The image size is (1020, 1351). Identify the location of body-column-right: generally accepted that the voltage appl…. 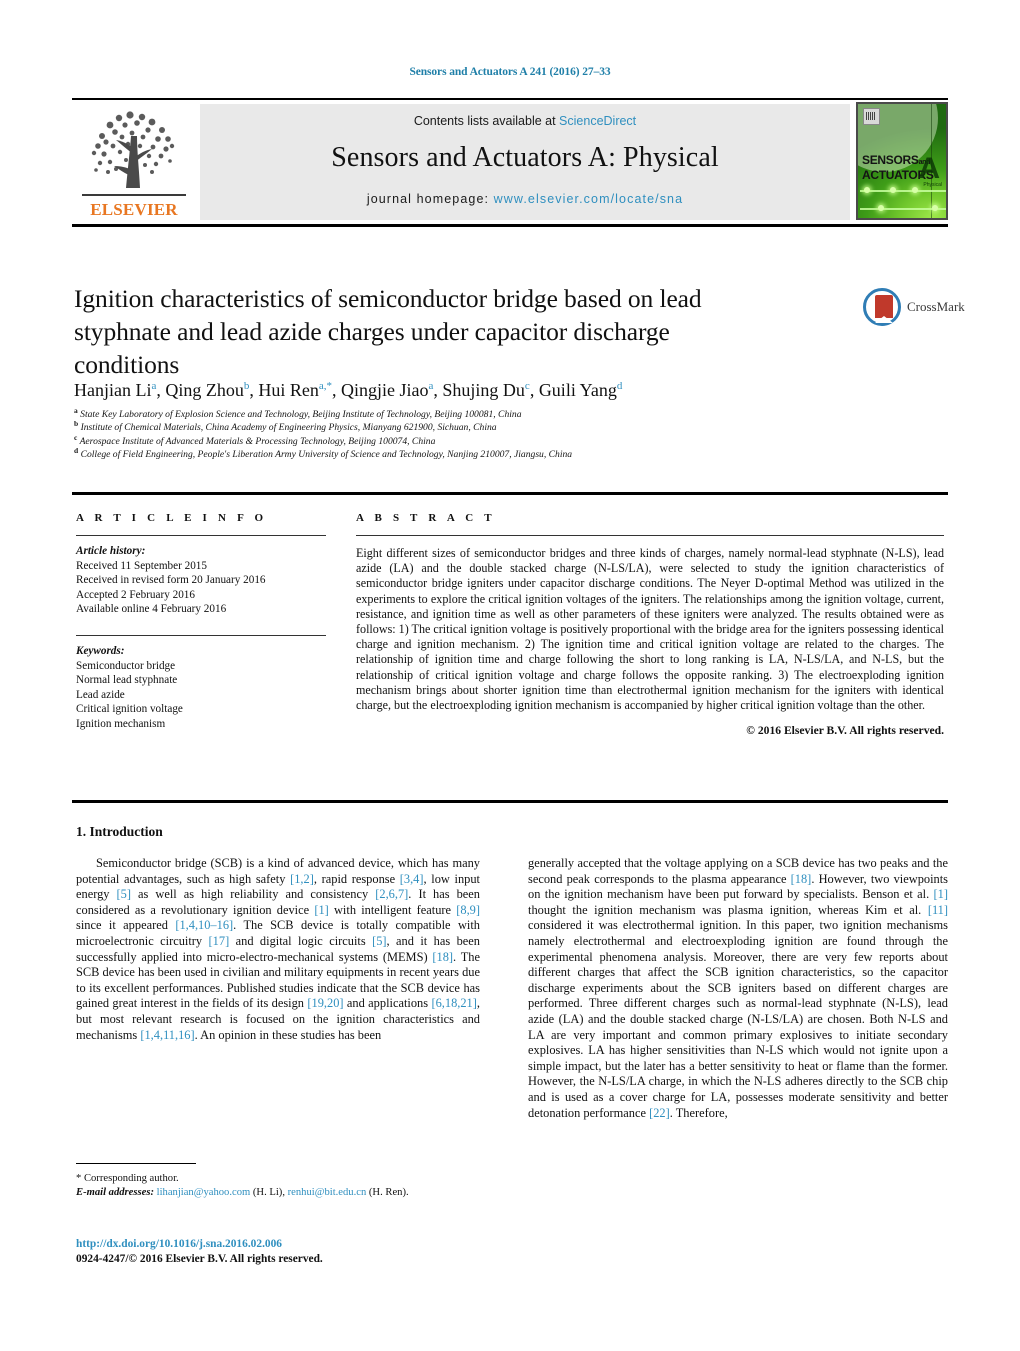
(738, 988).